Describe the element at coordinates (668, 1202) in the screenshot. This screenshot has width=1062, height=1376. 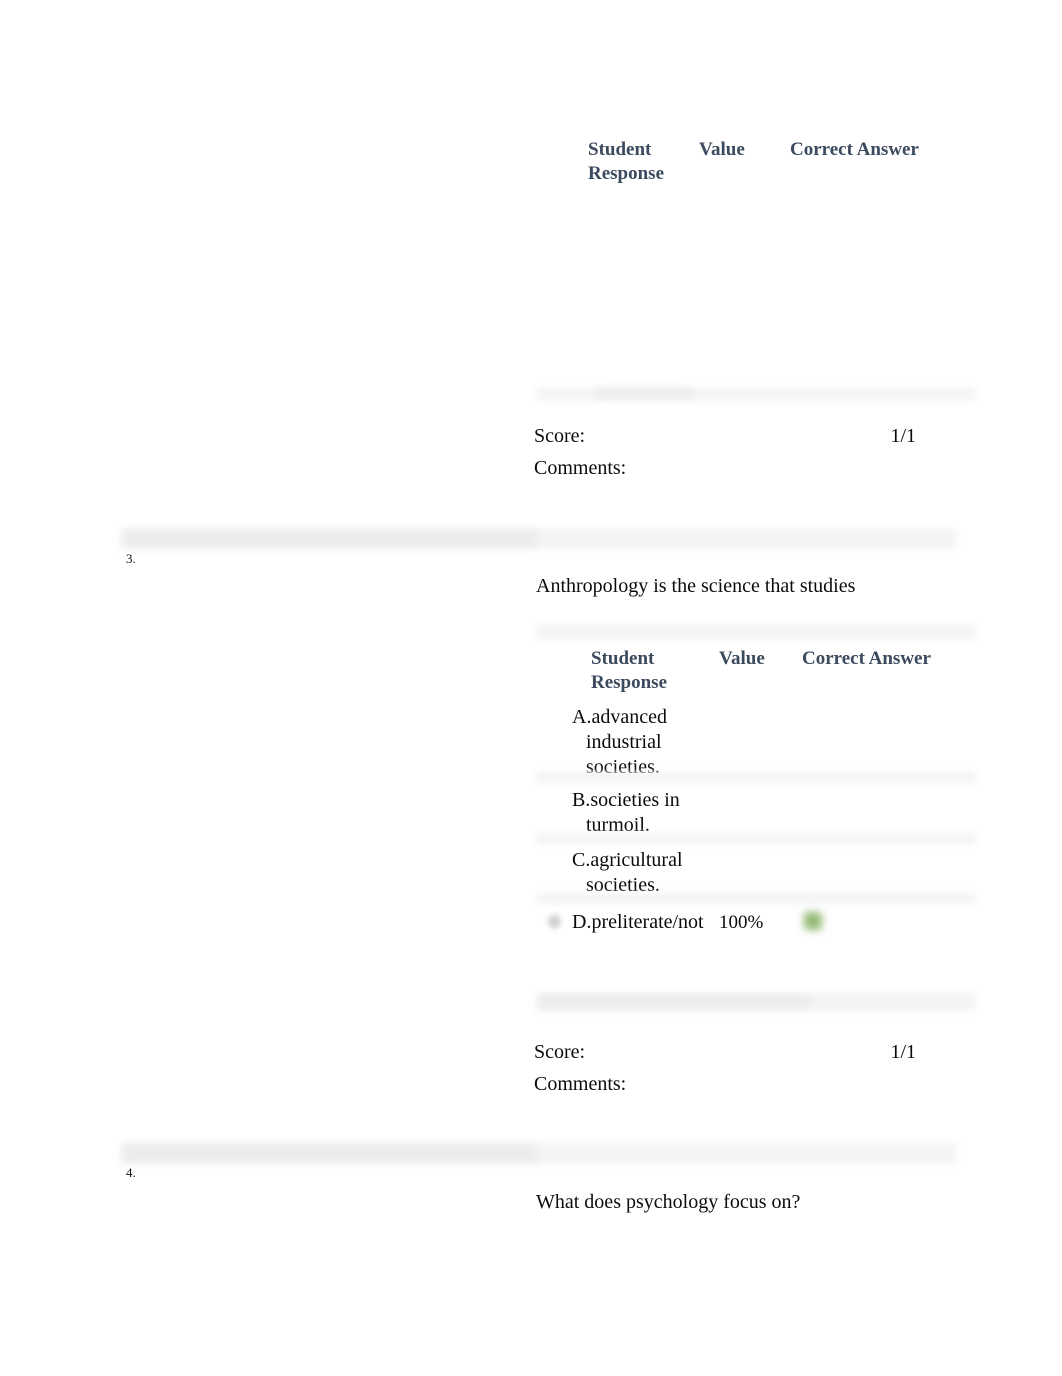
I see `question-stem-4: What does psychology focus on?` at that location.